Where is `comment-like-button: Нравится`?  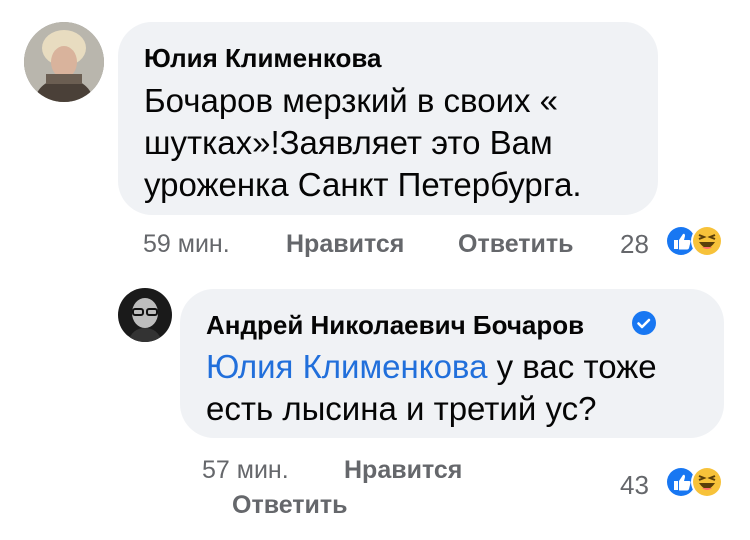 comment-like-button: Нравится is located at coordinates (345, 244).